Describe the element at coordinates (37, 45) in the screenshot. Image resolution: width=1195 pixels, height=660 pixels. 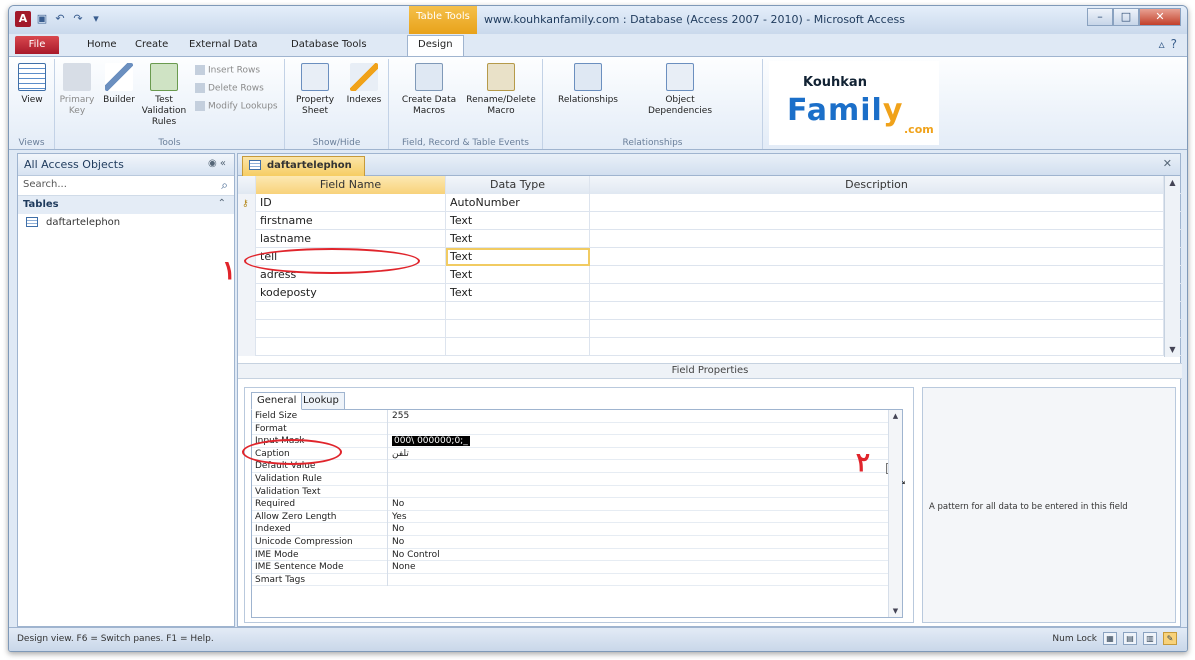
I see `file-tab: File` at that location.